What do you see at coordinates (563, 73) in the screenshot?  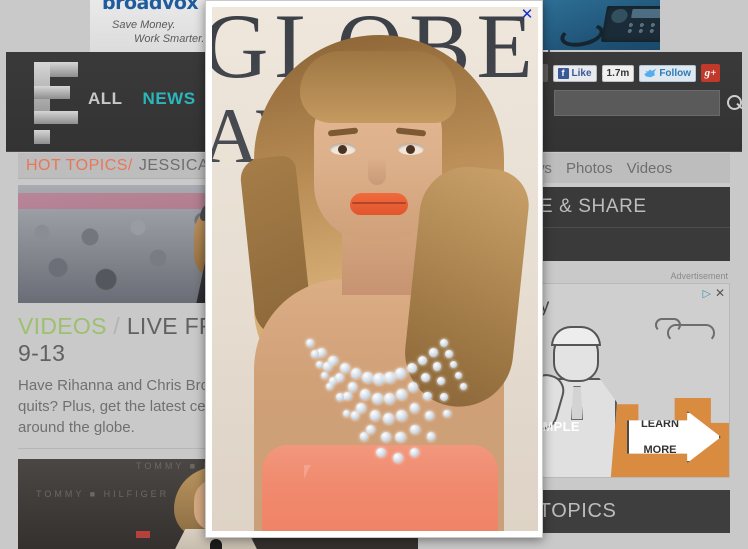 I see `facebook-icon: f` at bounding box center [563, 73].